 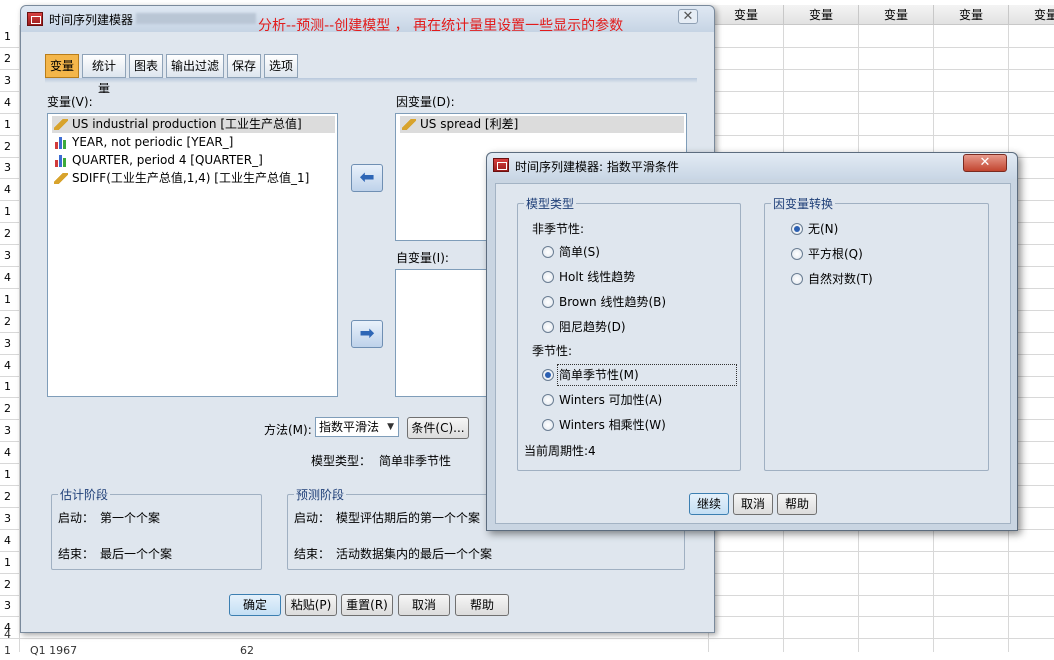 I want to click on radio-label: 自然对数(T), so click(x=840, y=279).